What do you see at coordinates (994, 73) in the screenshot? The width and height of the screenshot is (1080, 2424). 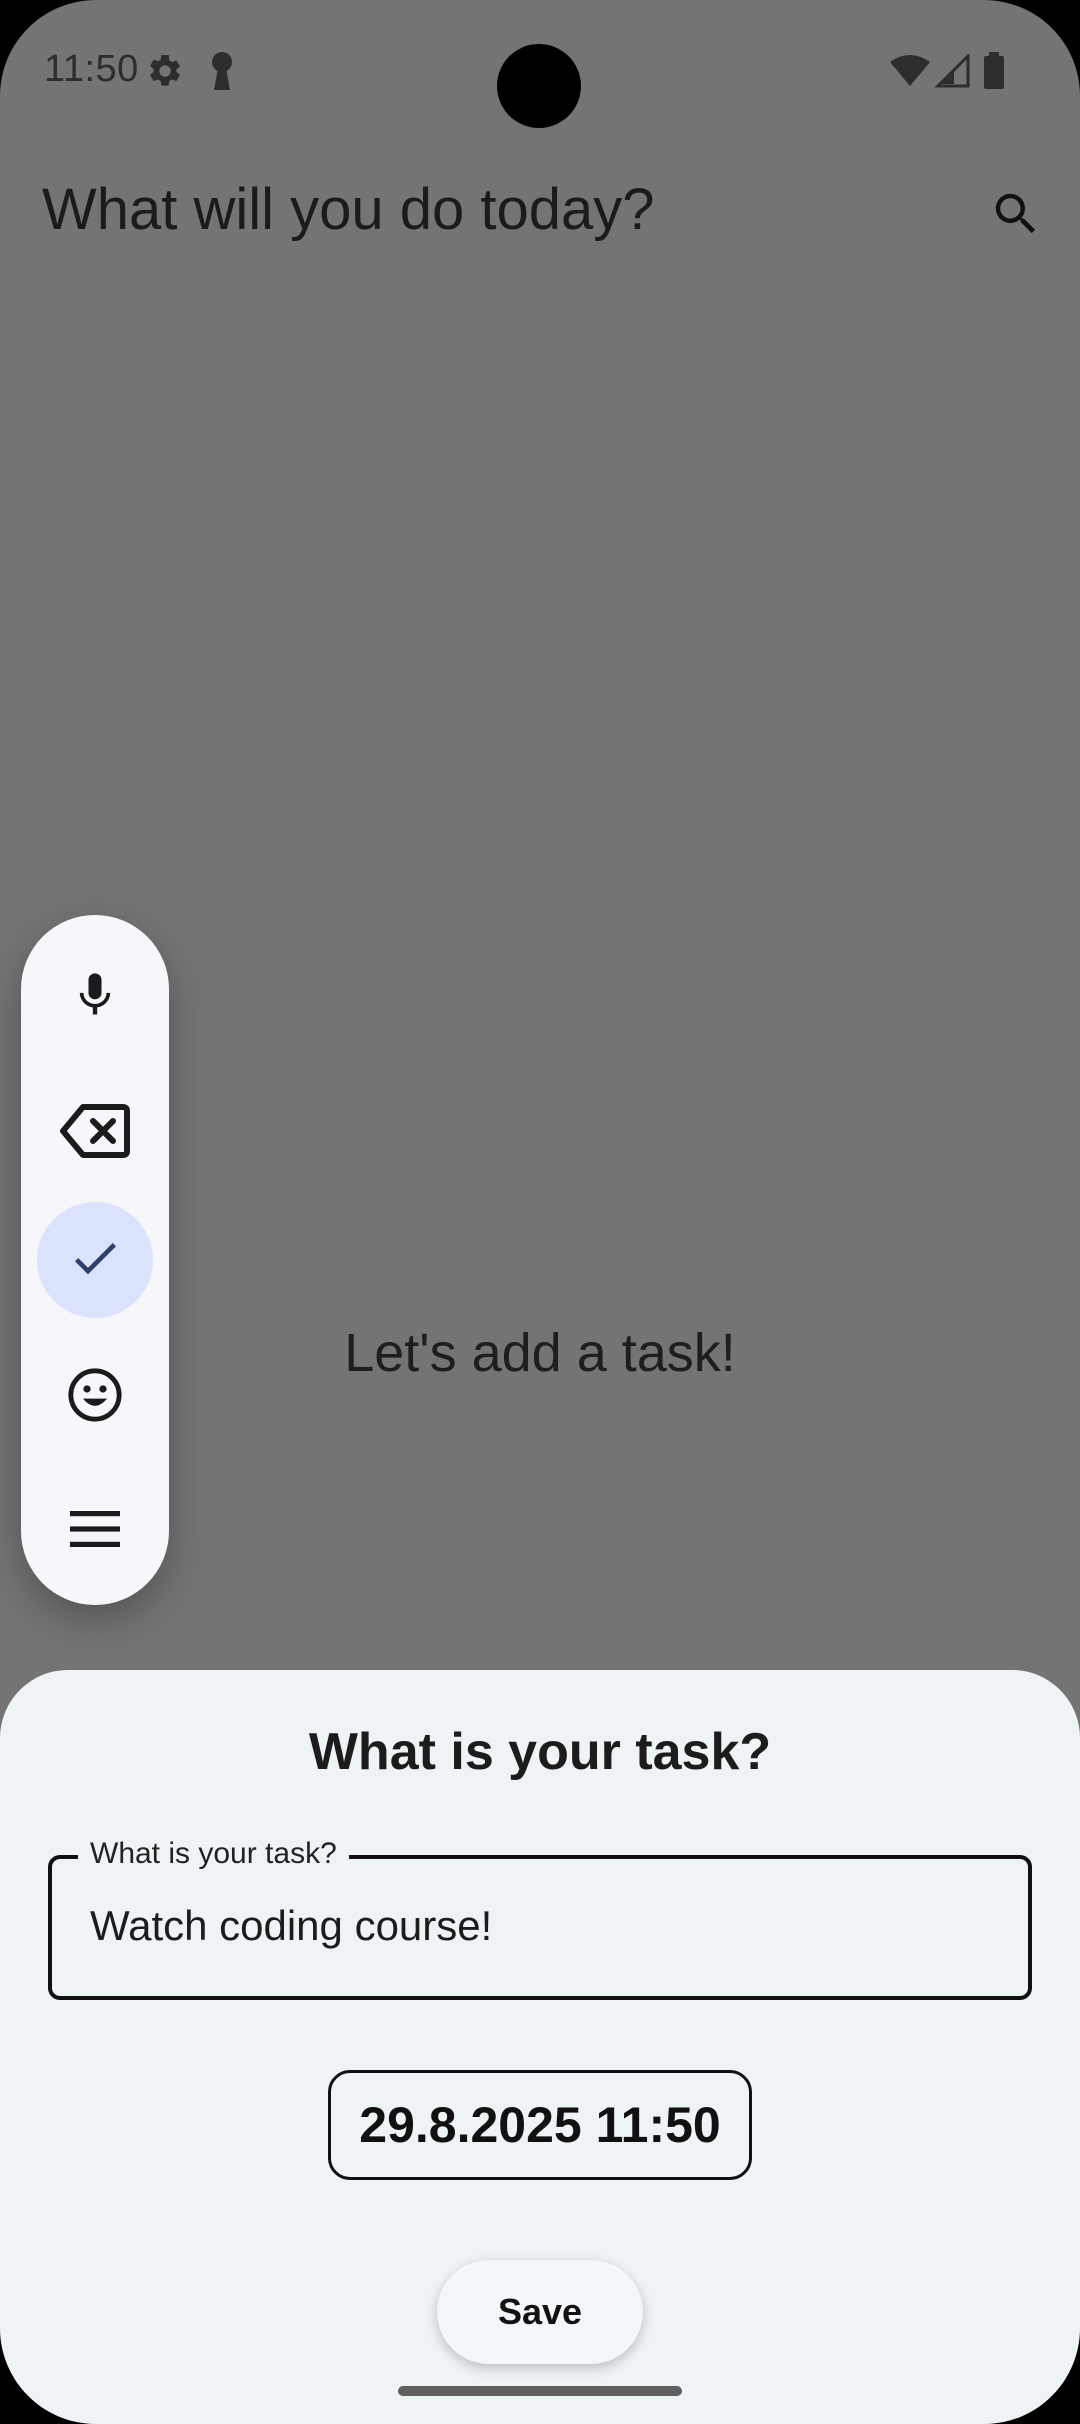 I see `battery-icon` at bounding box center [994, 73].